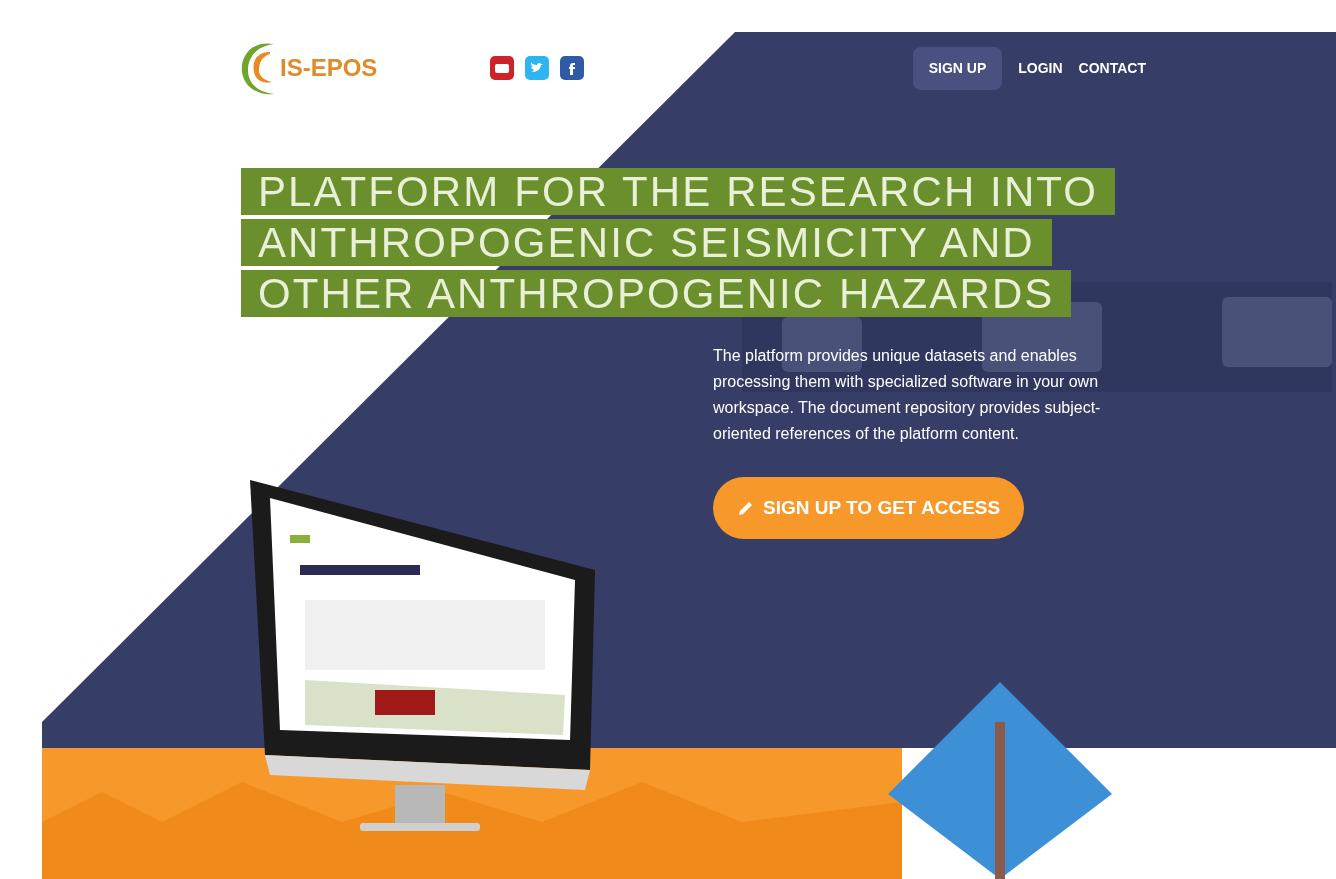 This screenshot has width=1336, height=879. What do you see at coordinates (957, 68) in the screenshot?
I see `sign-up-button: SIGN UP` at bounding box center [957, 68].